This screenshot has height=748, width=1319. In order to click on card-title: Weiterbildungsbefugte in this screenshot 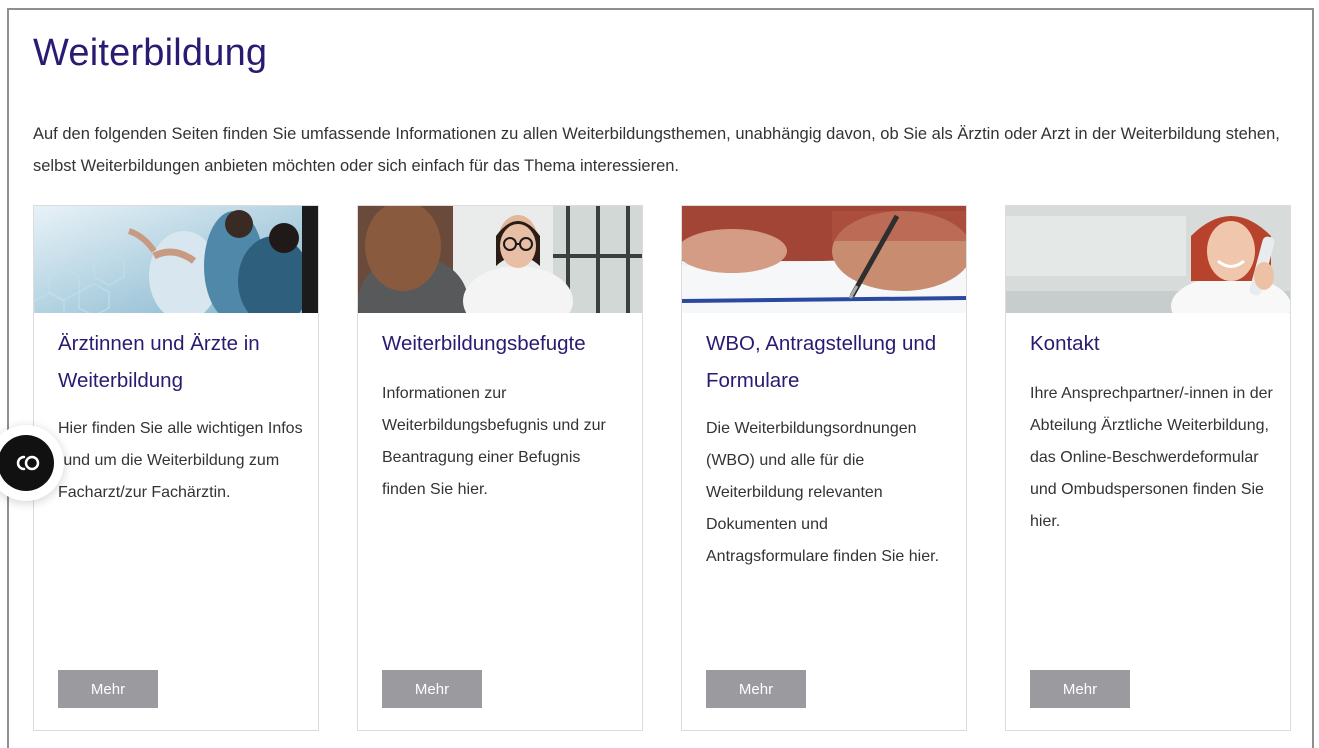, I will do `click(507, 343)`.